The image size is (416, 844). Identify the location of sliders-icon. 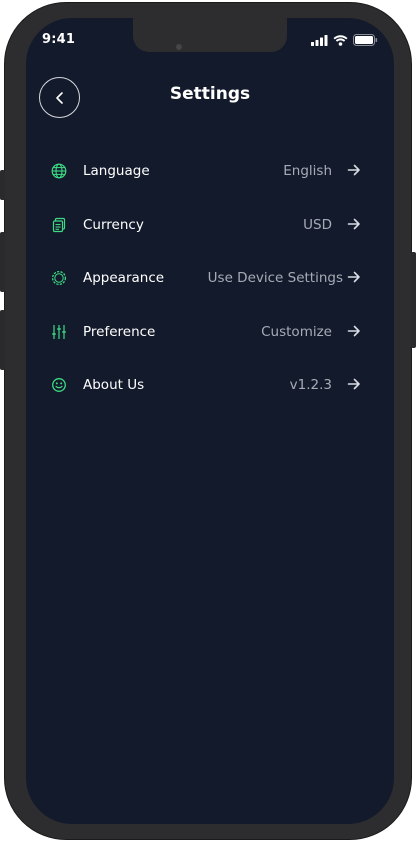
(59, 332).